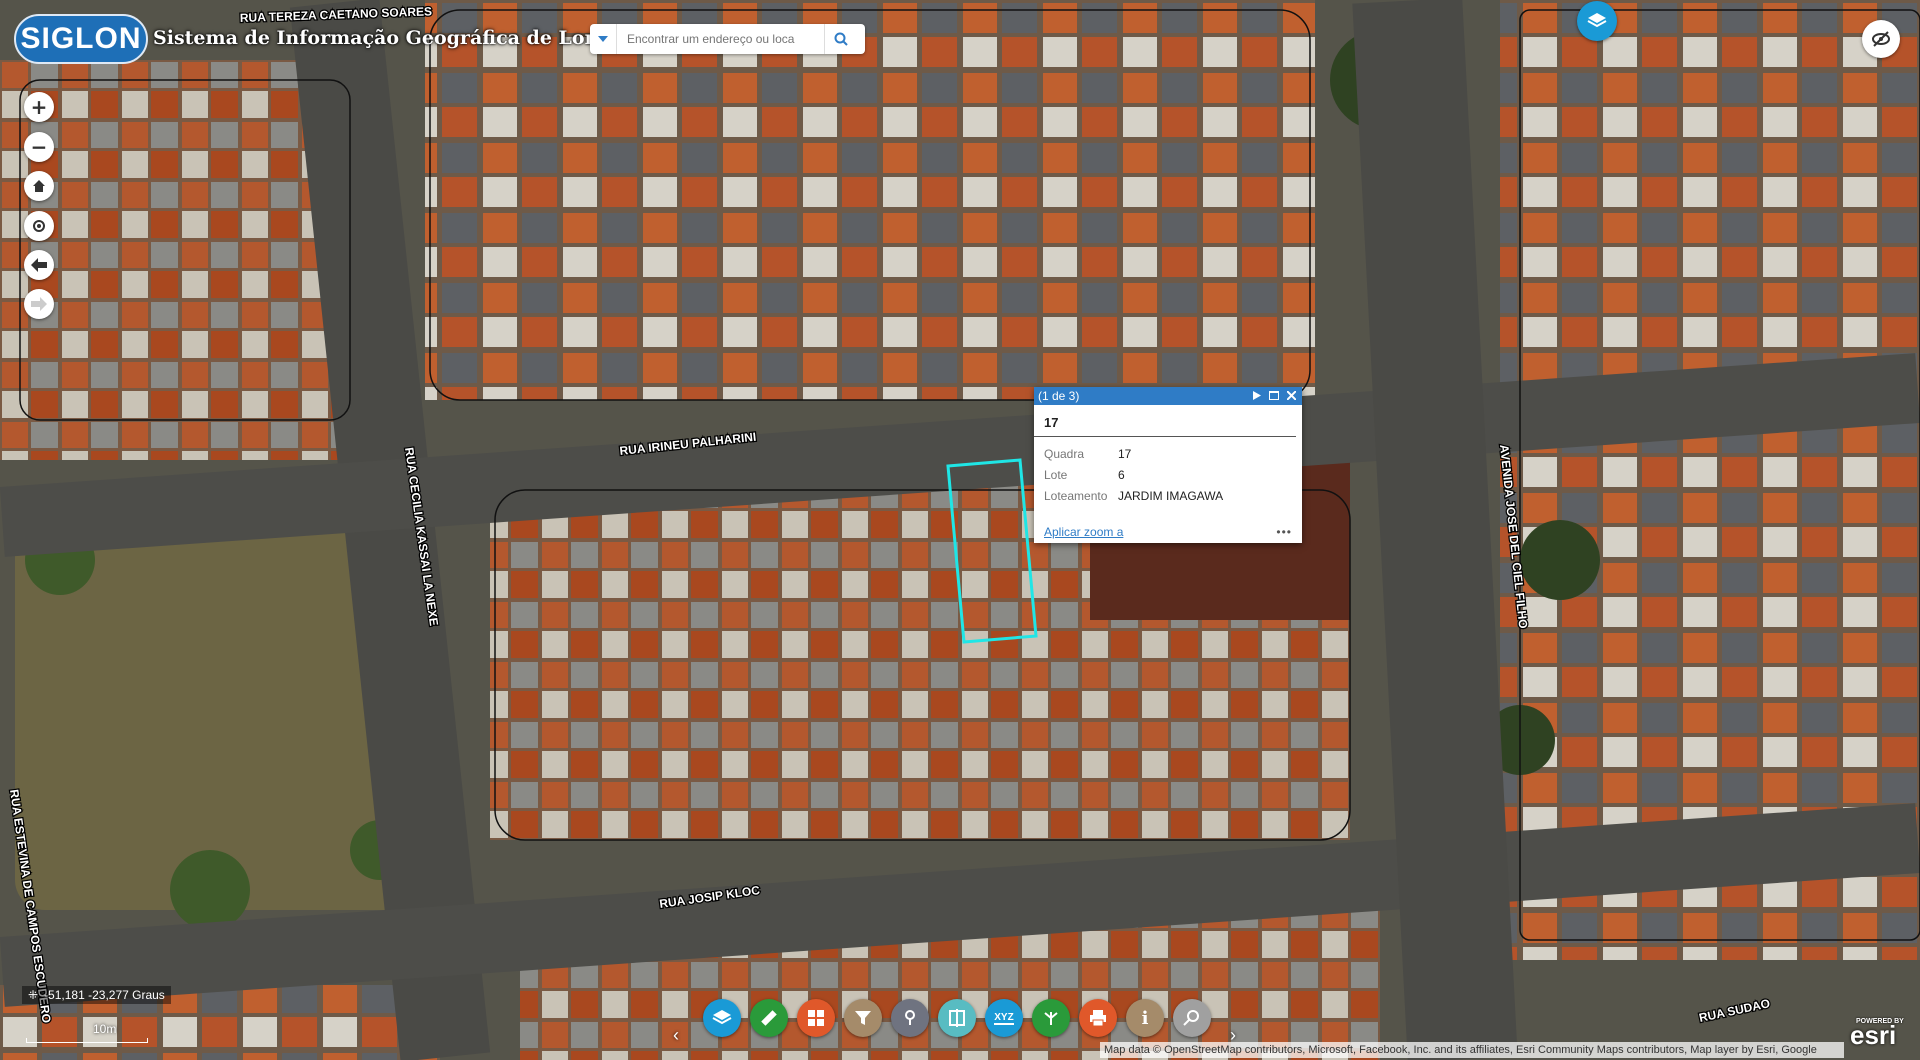 The height and width of the screenshot is (1060, 1920). I want to click on search-box, so click(727, 39).